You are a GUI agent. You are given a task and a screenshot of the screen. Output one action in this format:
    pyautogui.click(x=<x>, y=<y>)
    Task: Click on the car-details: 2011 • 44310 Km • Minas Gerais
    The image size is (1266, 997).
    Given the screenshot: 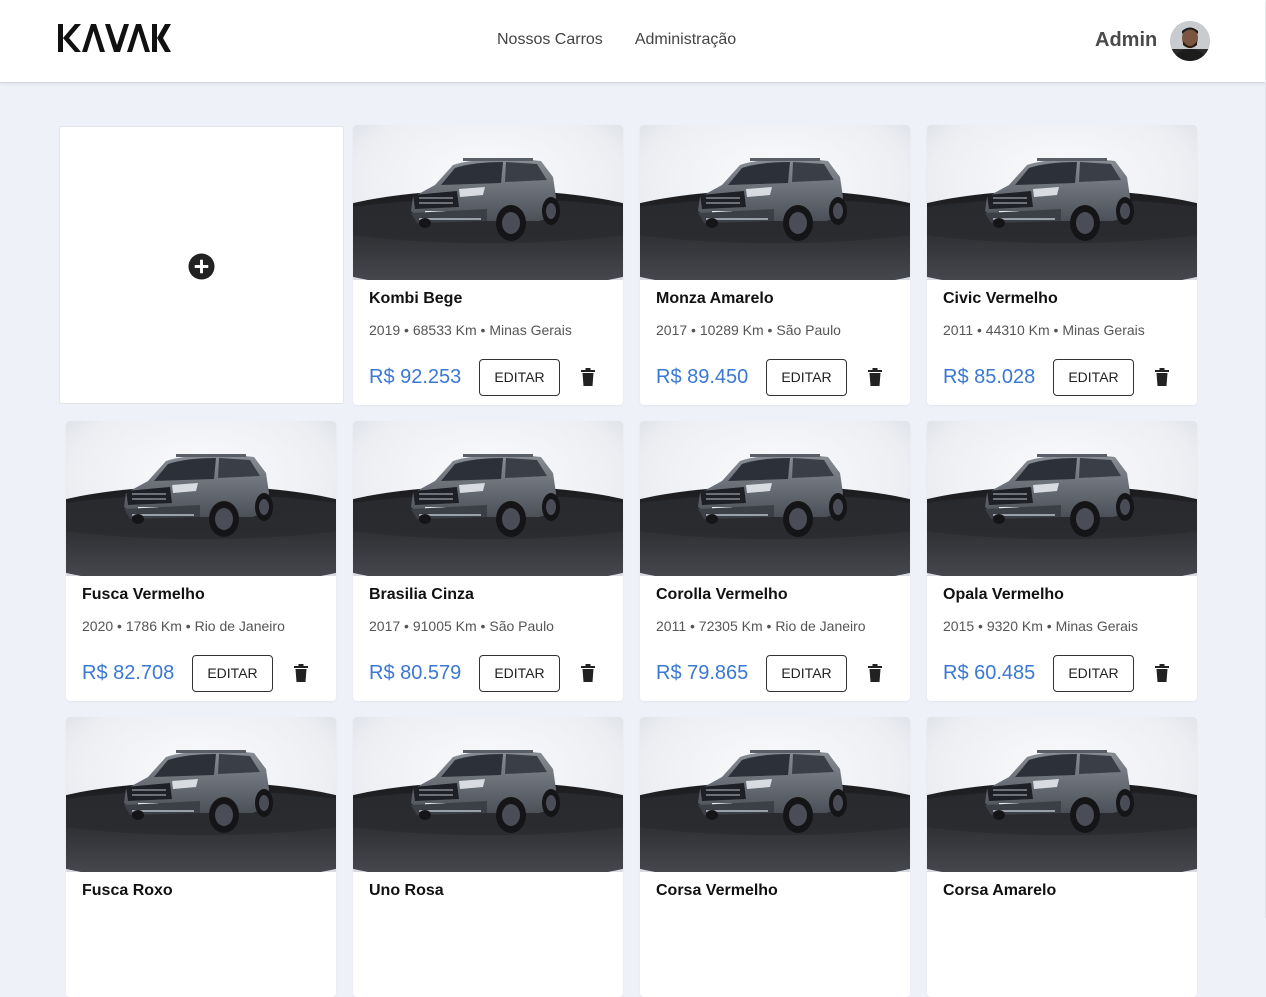 What is the action you would take?
    pyautogui.click(x=1044, y=330)
    